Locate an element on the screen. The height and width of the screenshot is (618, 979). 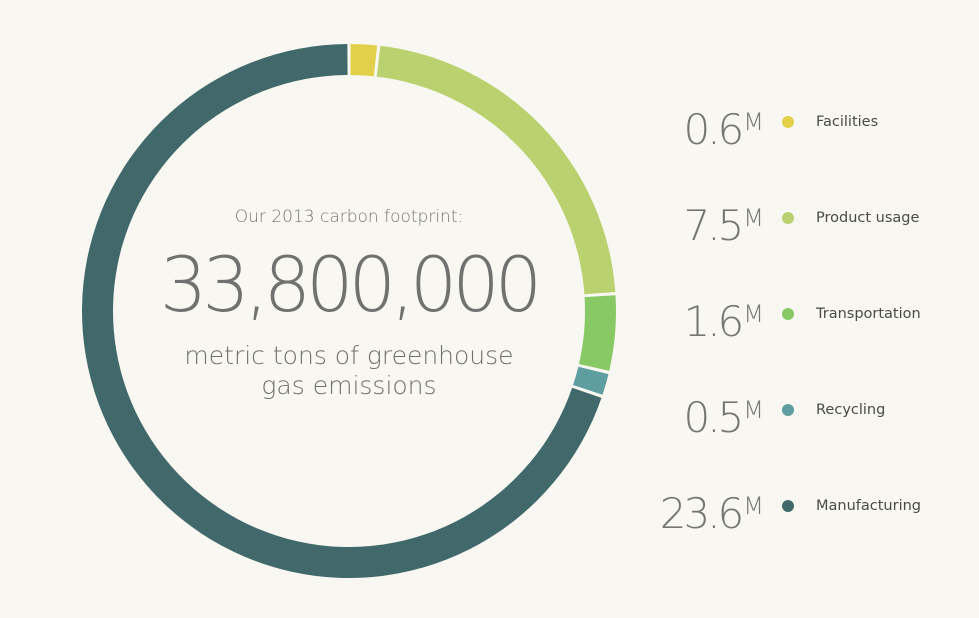
donut-slice-product-usage is located at coordinates (496, 170).